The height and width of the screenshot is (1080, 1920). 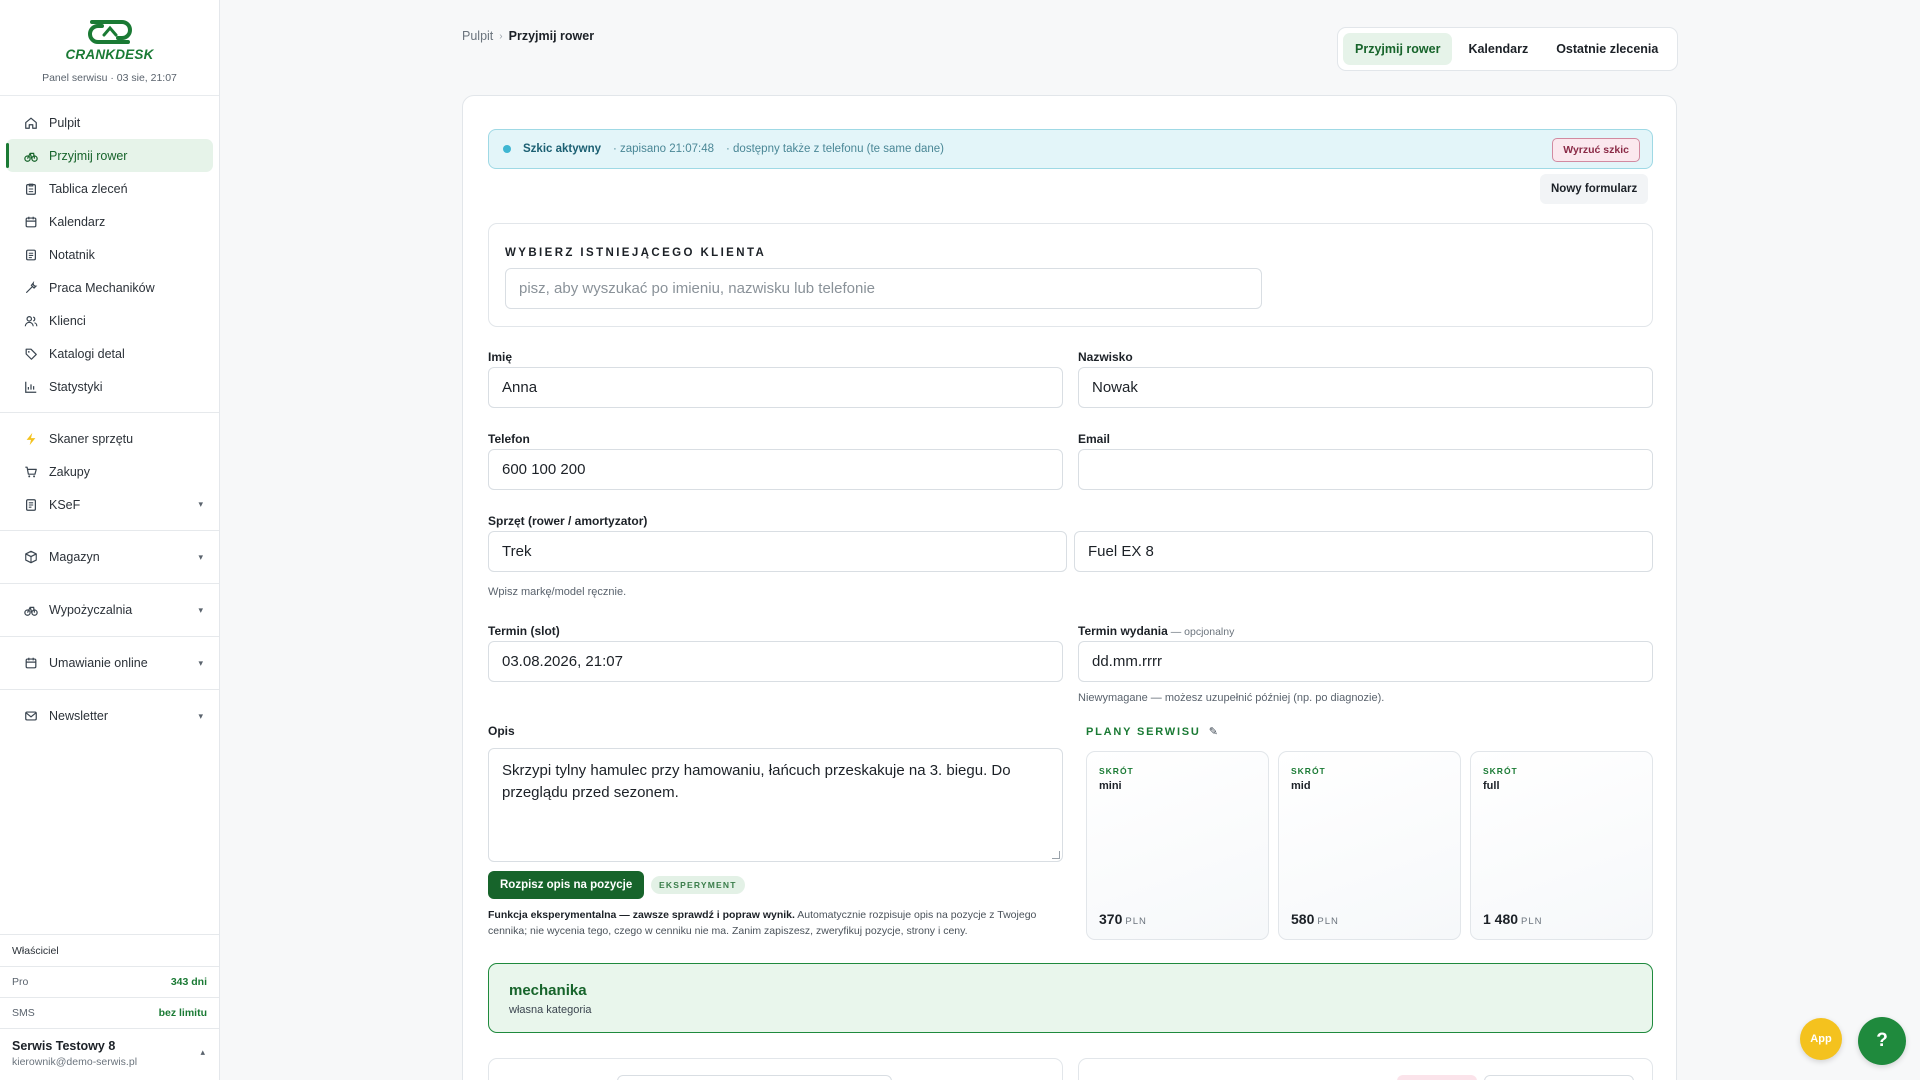 What do you see at coordinates (1437, 1077) in the screenshot?
I see `position-tag` at bounding box center [1437, 1077].